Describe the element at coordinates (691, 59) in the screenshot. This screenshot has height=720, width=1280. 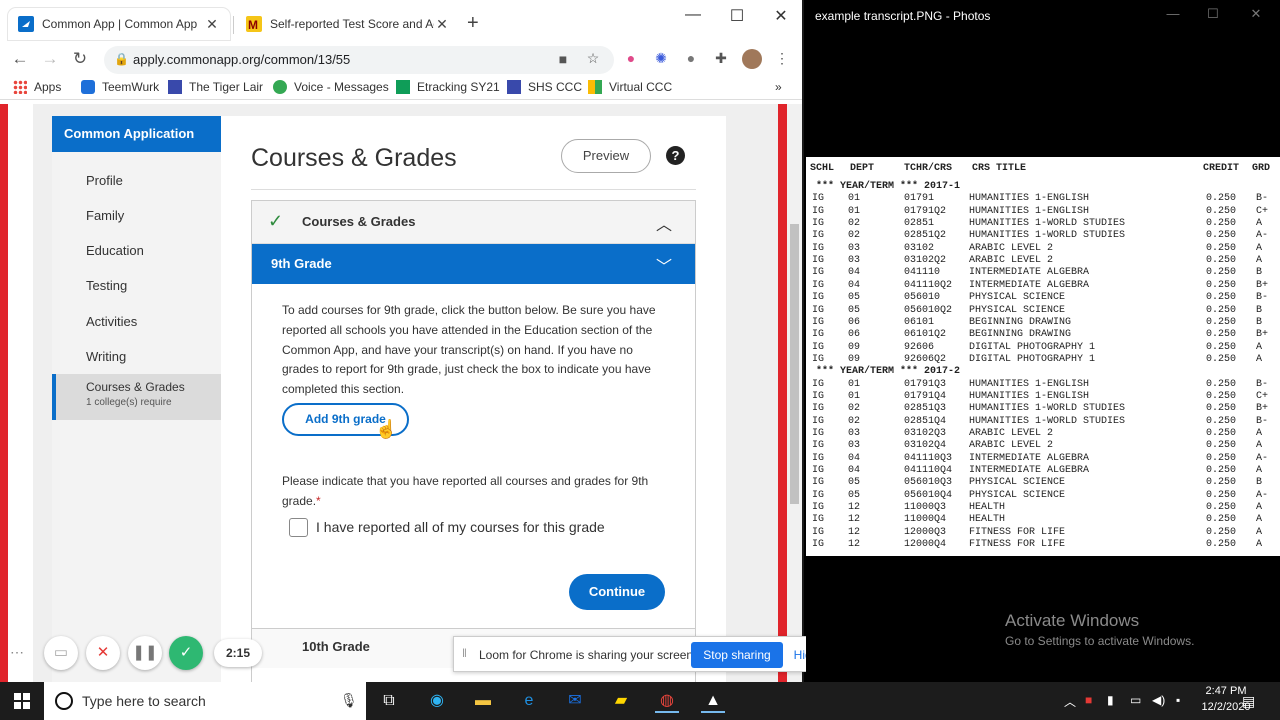
I see `extension-circle-icon: ●` at that location.